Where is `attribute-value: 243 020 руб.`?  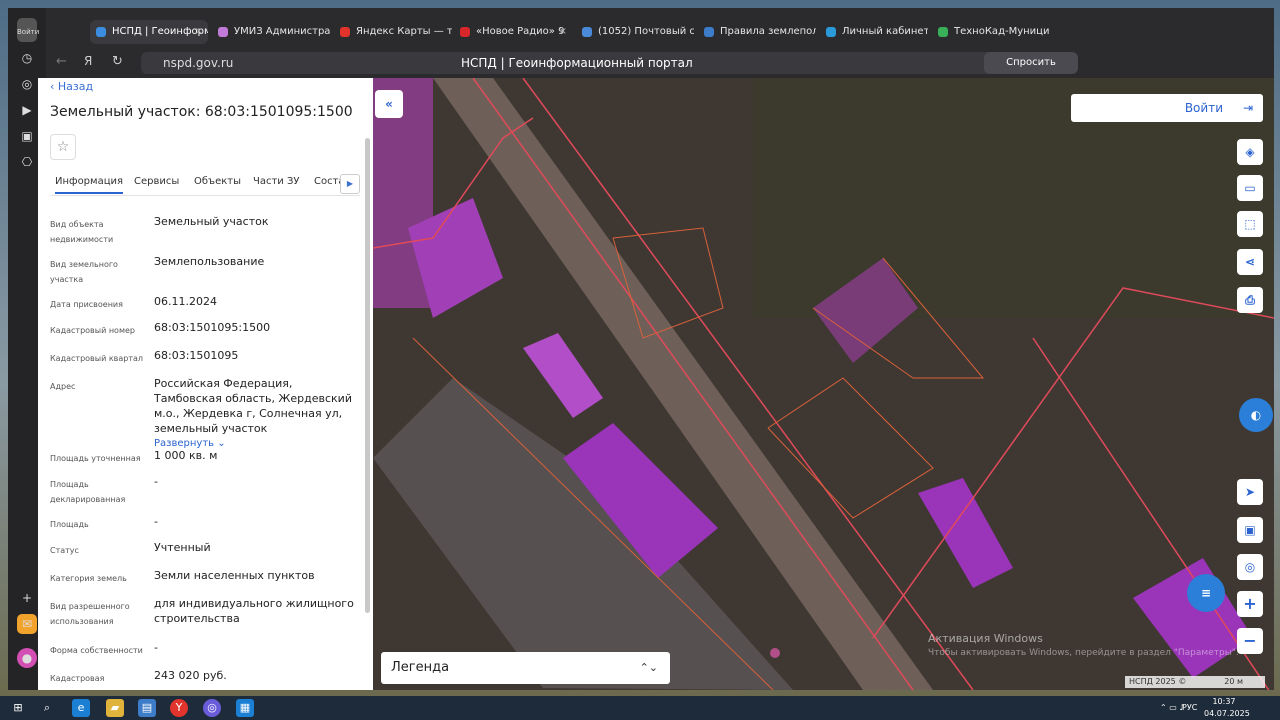
attribute-value: 243 020 руб. is located at coordinates (190, 675).